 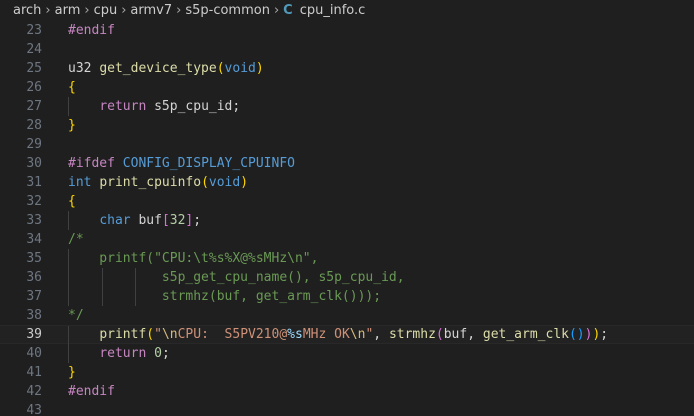 I want to click on line-number: 38, so click(x=34, y=315).